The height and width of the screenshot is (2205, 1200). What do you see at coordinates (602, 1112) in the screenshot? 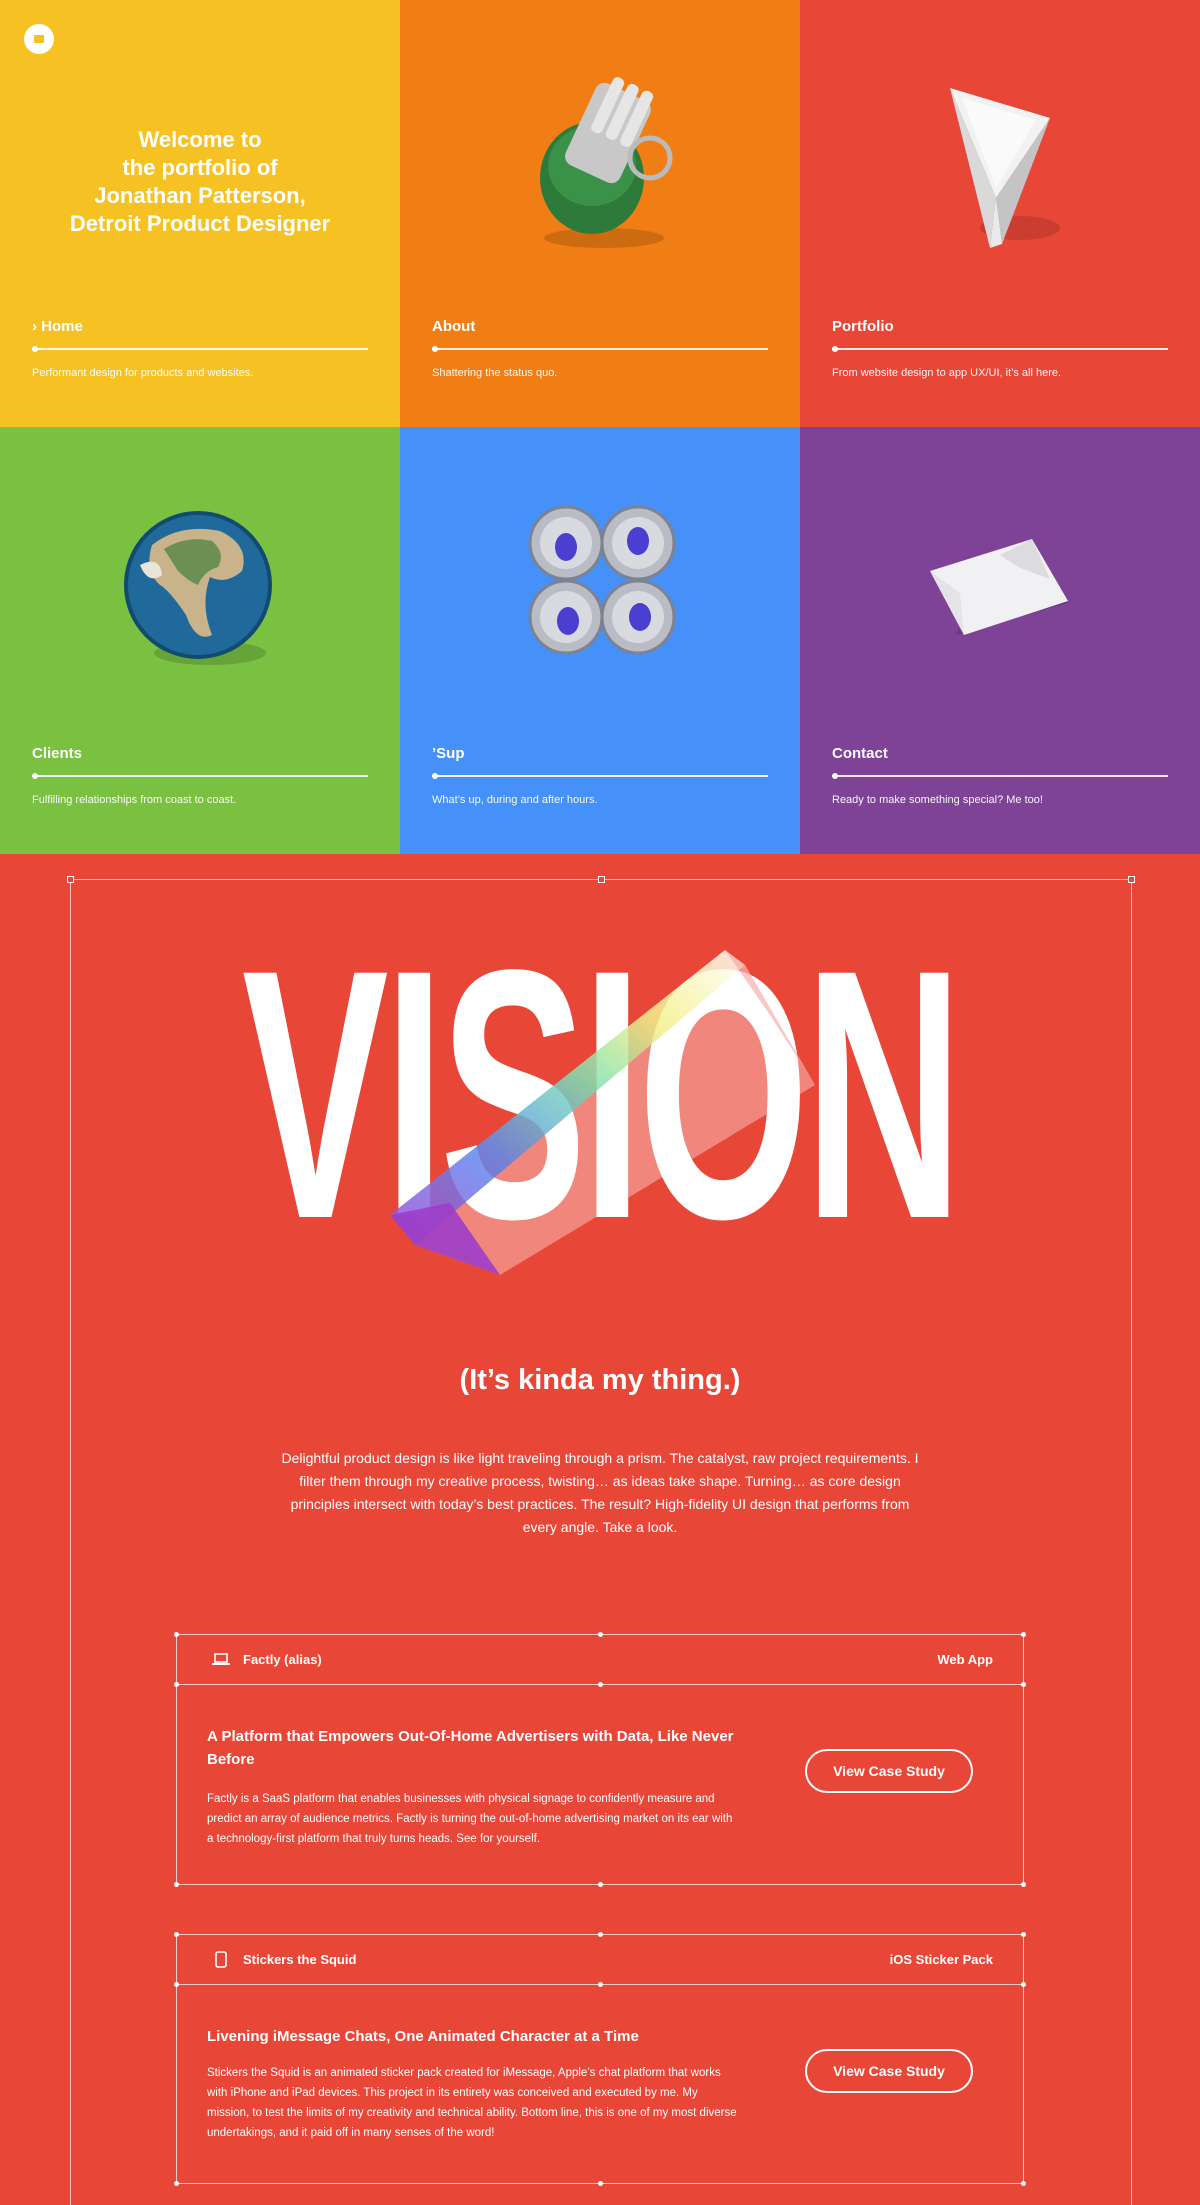
I see `prism-illustration` at bounding box center [602, 1112].